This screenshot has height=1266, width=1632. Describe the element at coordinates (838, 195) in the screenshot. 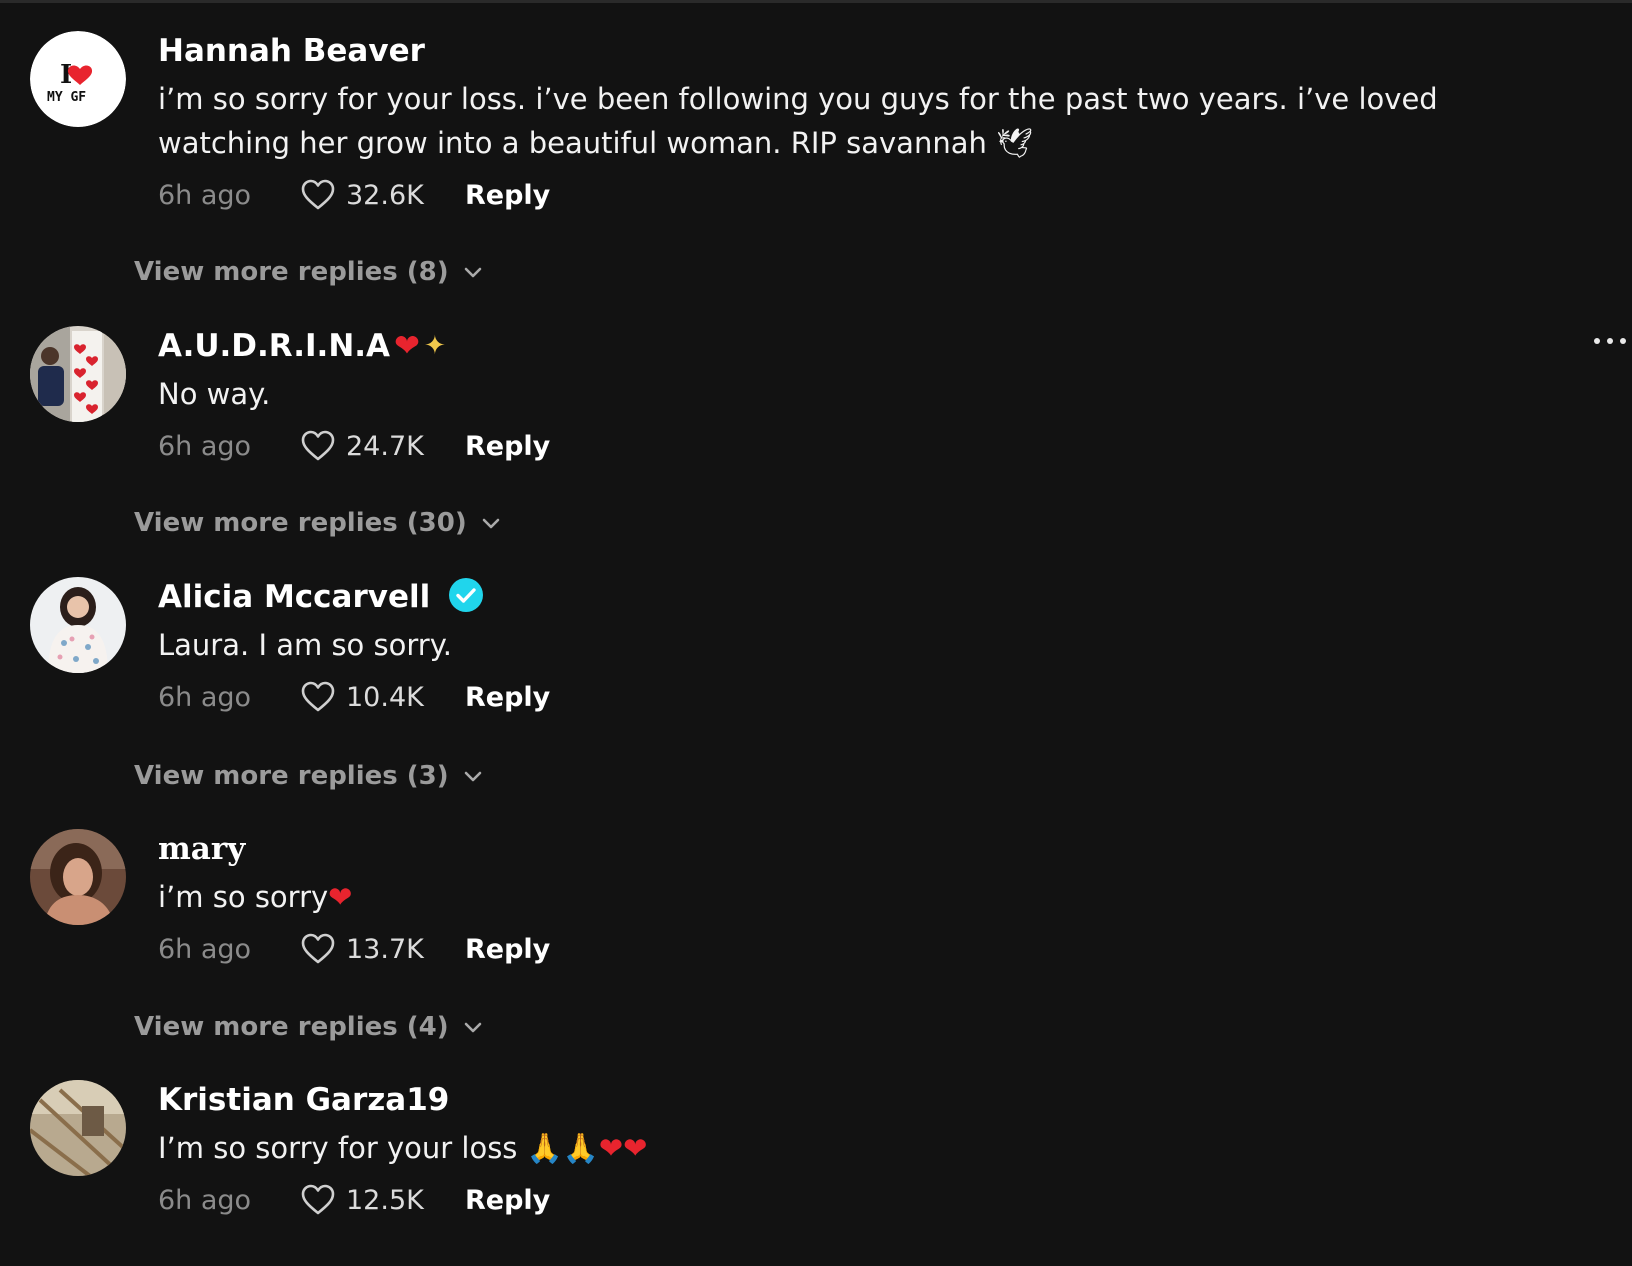

I see `comment-meta: 6h ago 32.6K Reply` at that location.